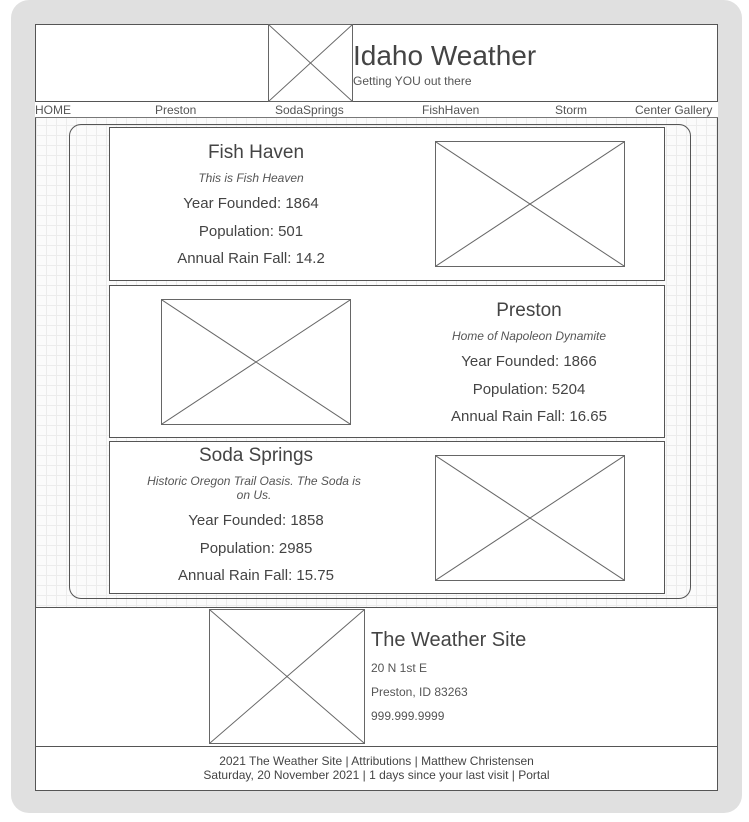 This screenshot has width=749, height=822. What do you see at coordinates (571, 110) in the screenshot?
I see `nav-item-storm: Storm` at bounding box center [571, 110].